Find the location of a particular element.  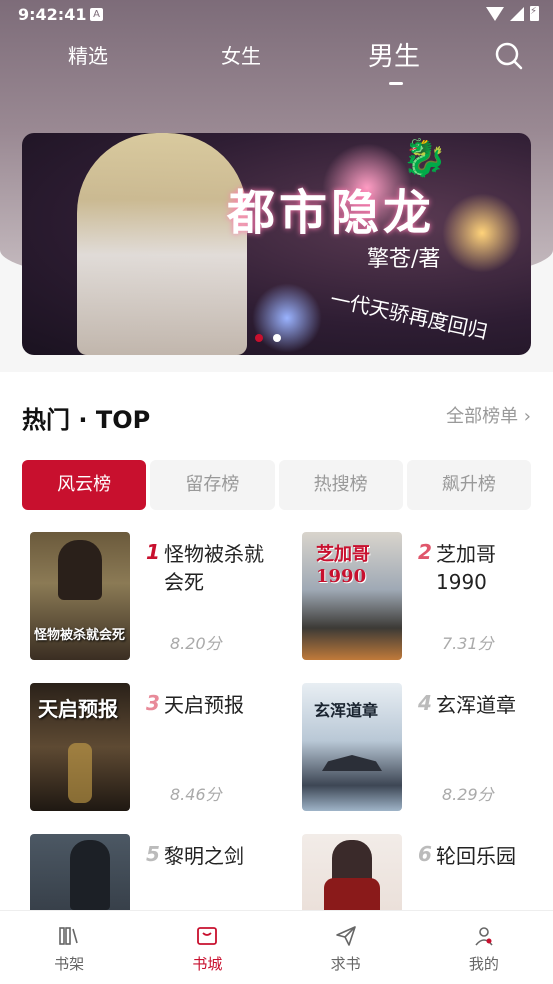

search-icon is located at coordinates (509, 56).